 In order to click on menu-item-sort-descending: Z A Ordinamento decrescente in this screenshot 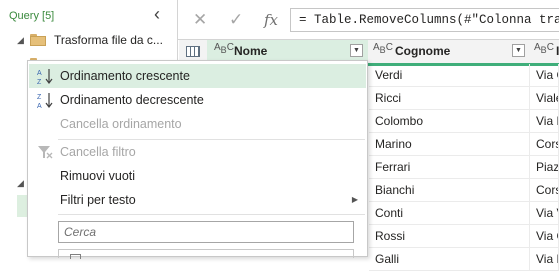, I will do `click(197, 100)`.